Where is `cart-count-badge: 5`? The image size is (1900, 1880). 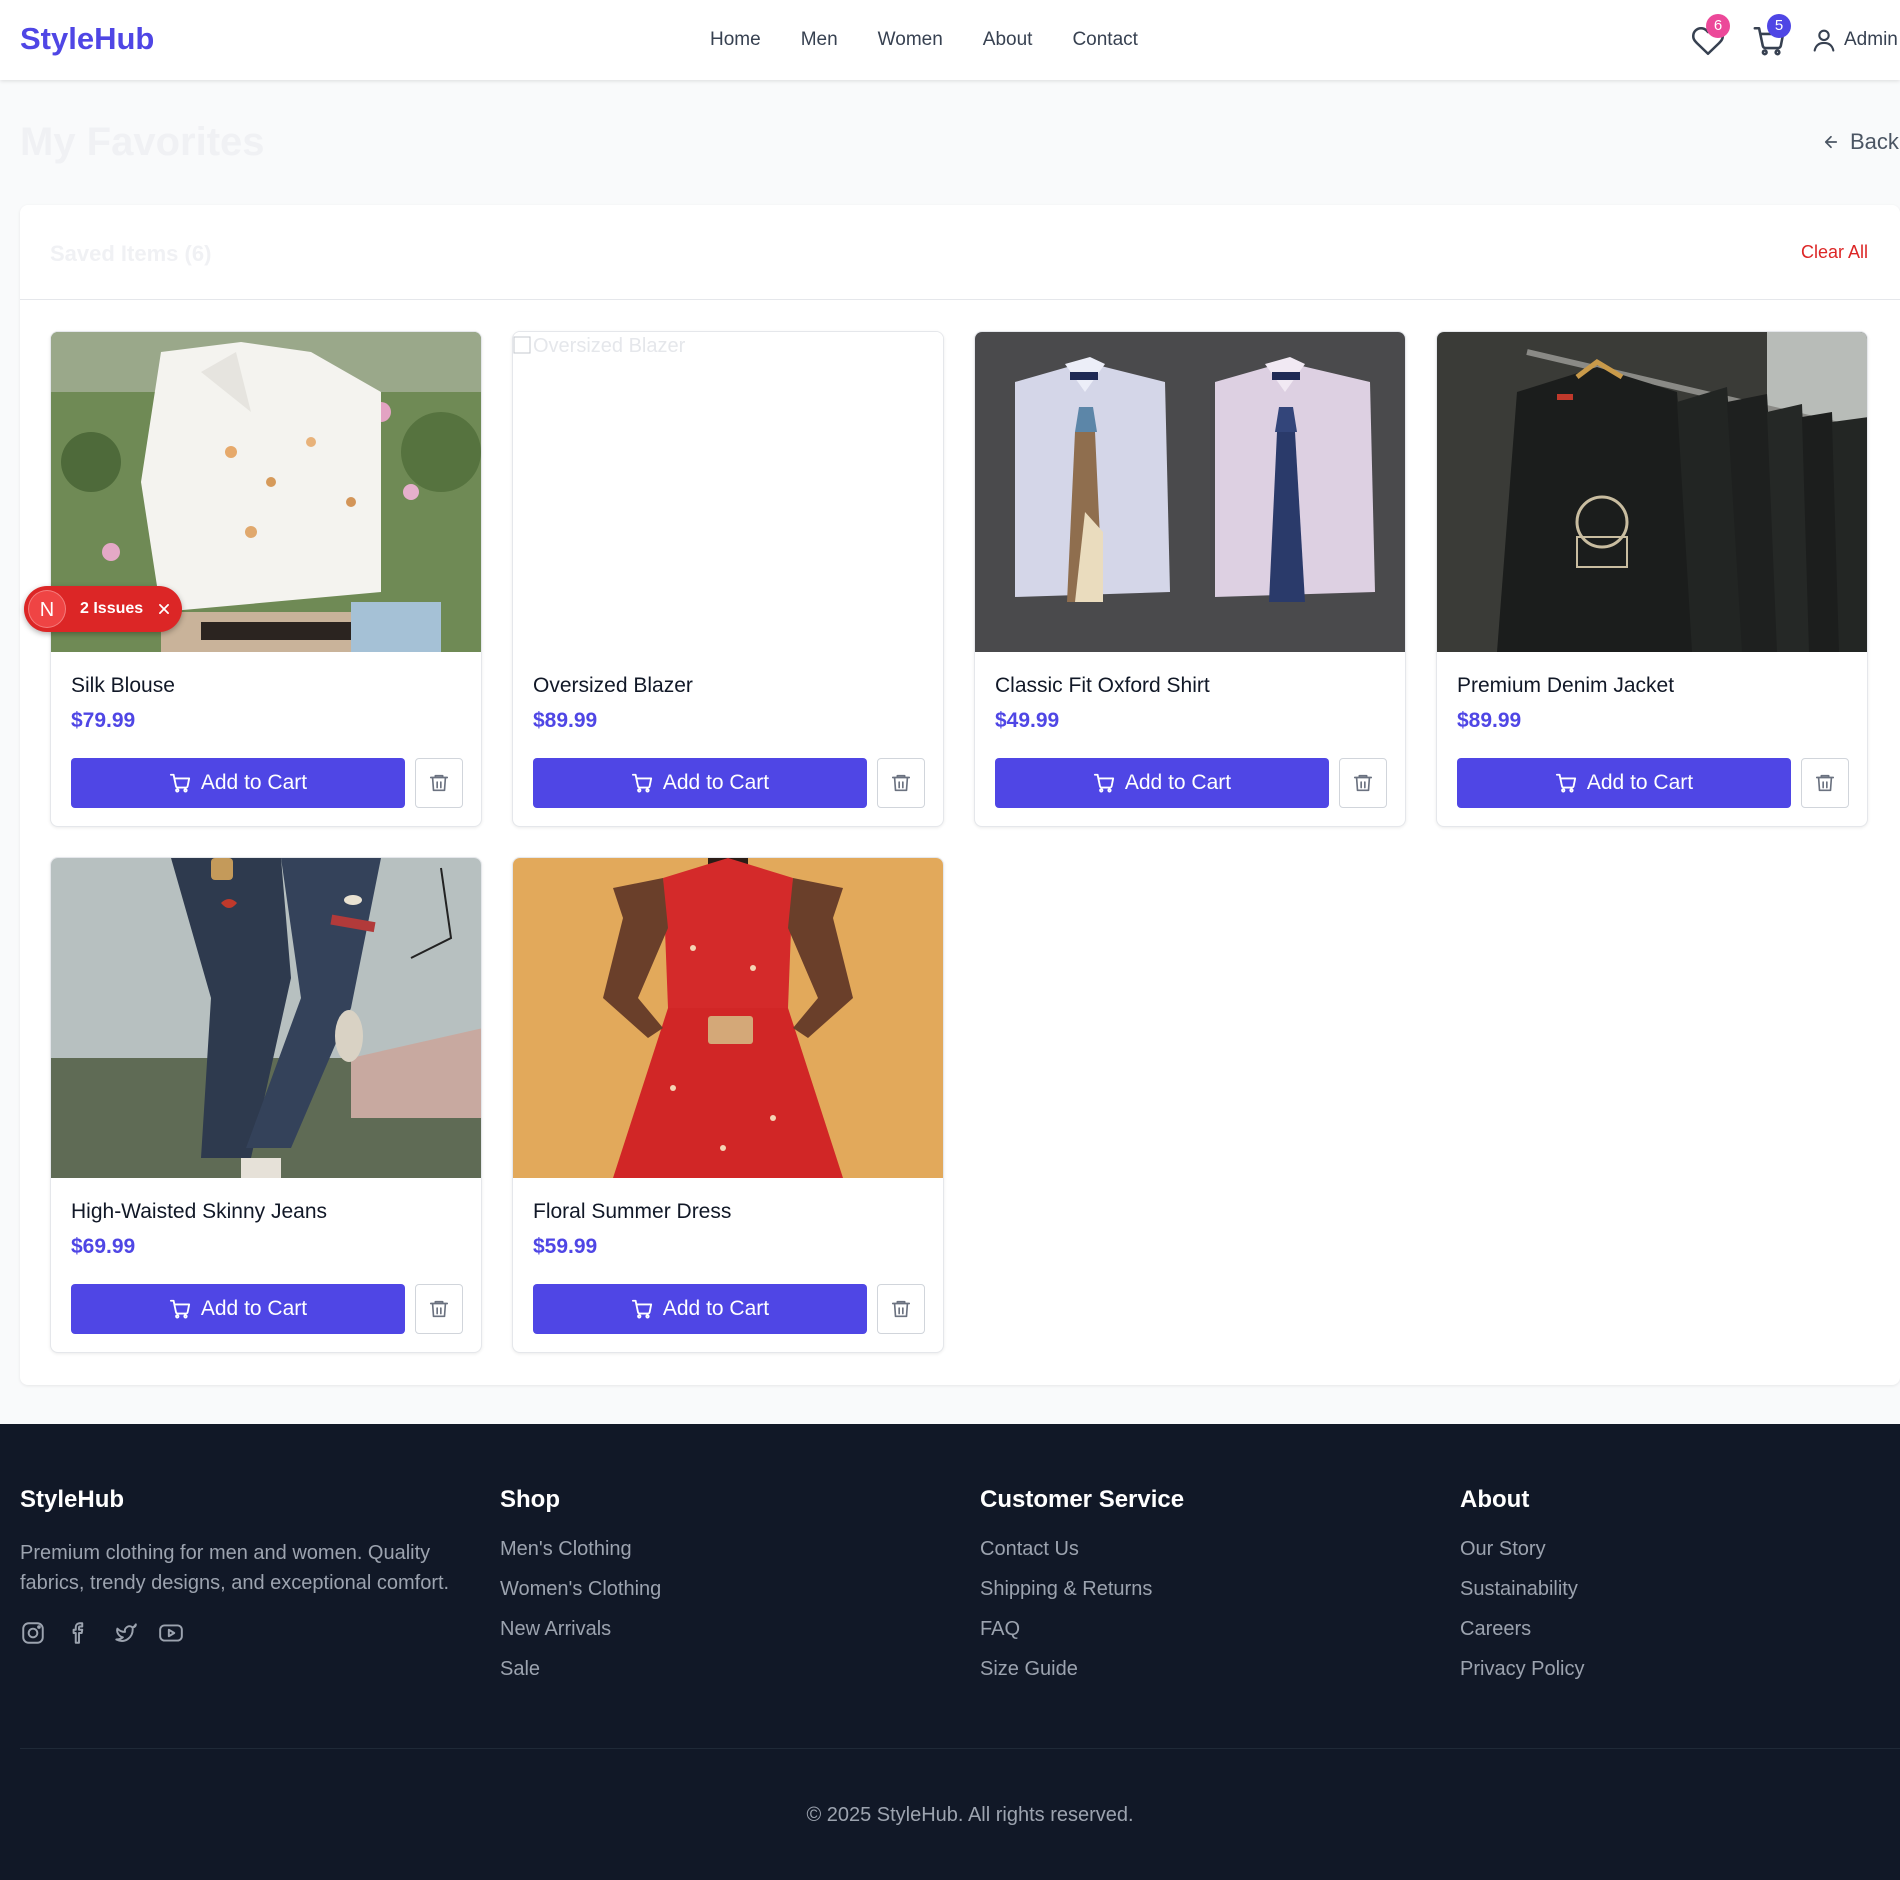 cart-count-badge: 5 is located at coordinates (1779, 26).